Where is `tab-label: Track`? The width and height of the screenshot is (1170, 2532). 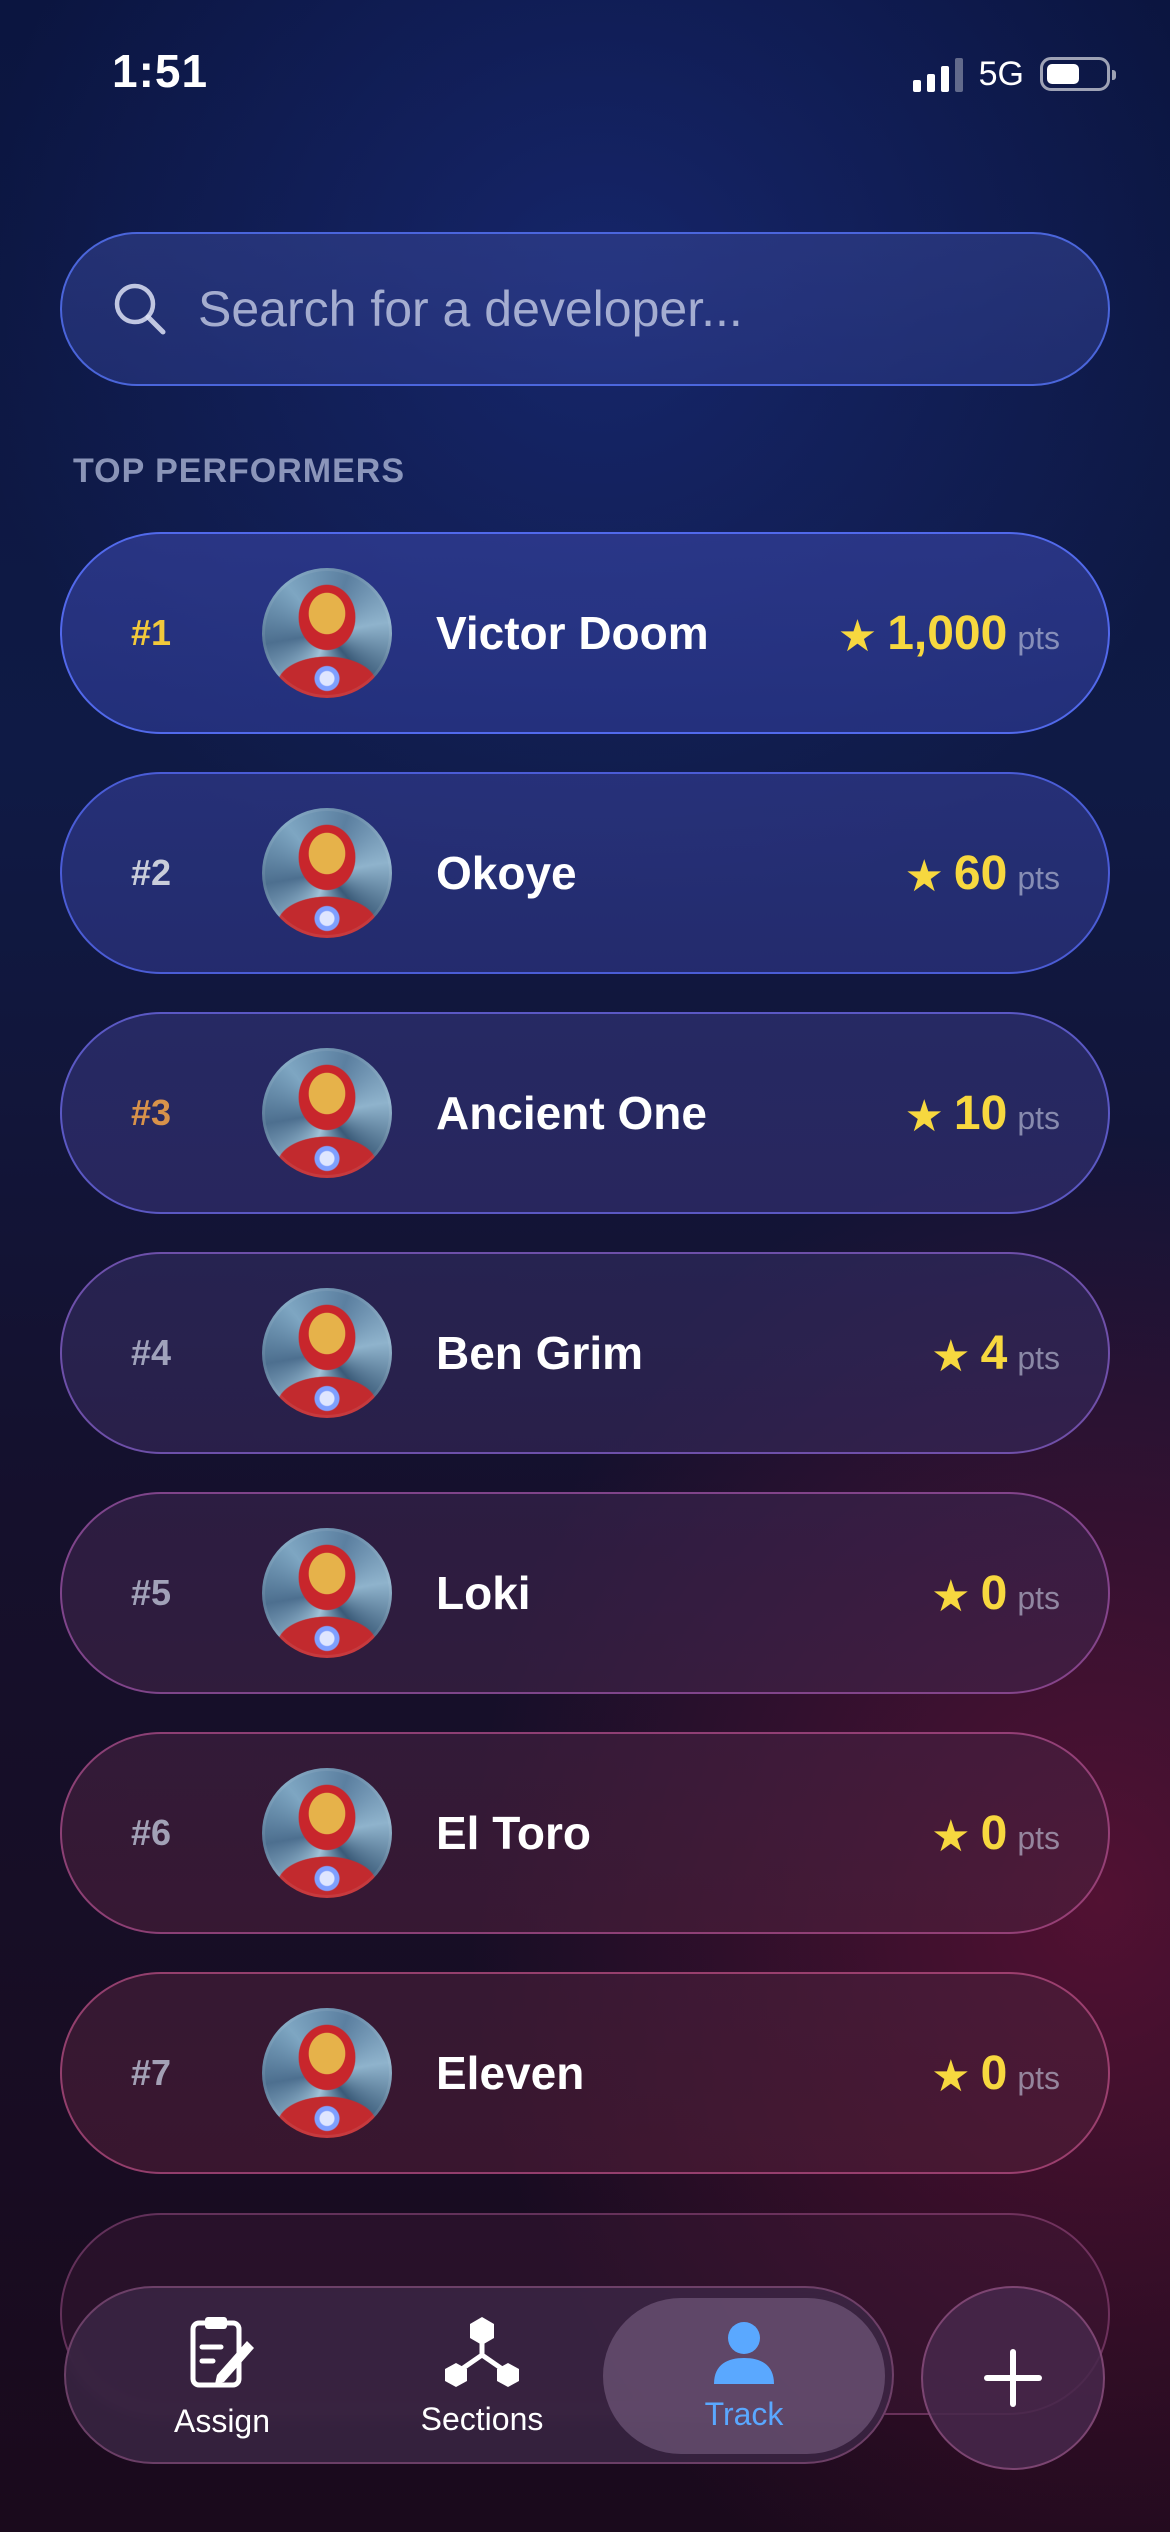 tab-label: Track is located at coordinates (744, 2413).